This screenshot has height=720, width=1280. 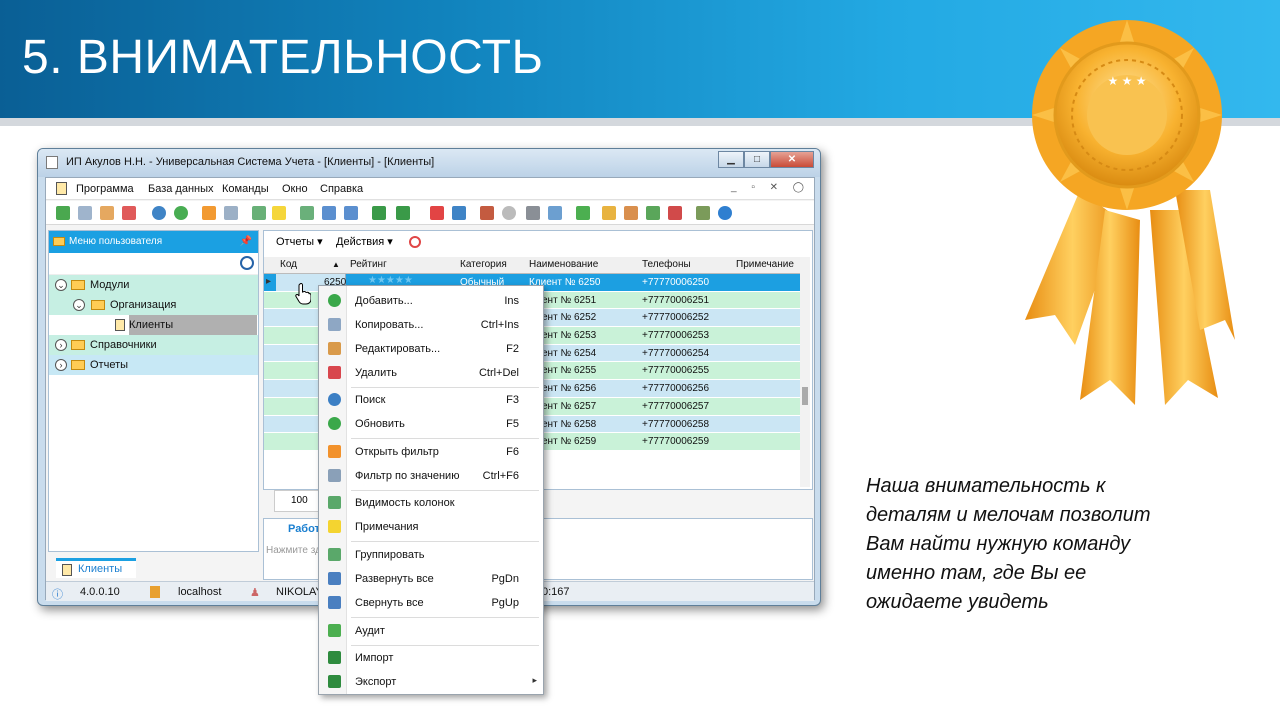 What do you see at coordinates (153, 365) in the screenshot?
I see `tree-item-reports: › Отчеты` at bounding box center [153, 365].